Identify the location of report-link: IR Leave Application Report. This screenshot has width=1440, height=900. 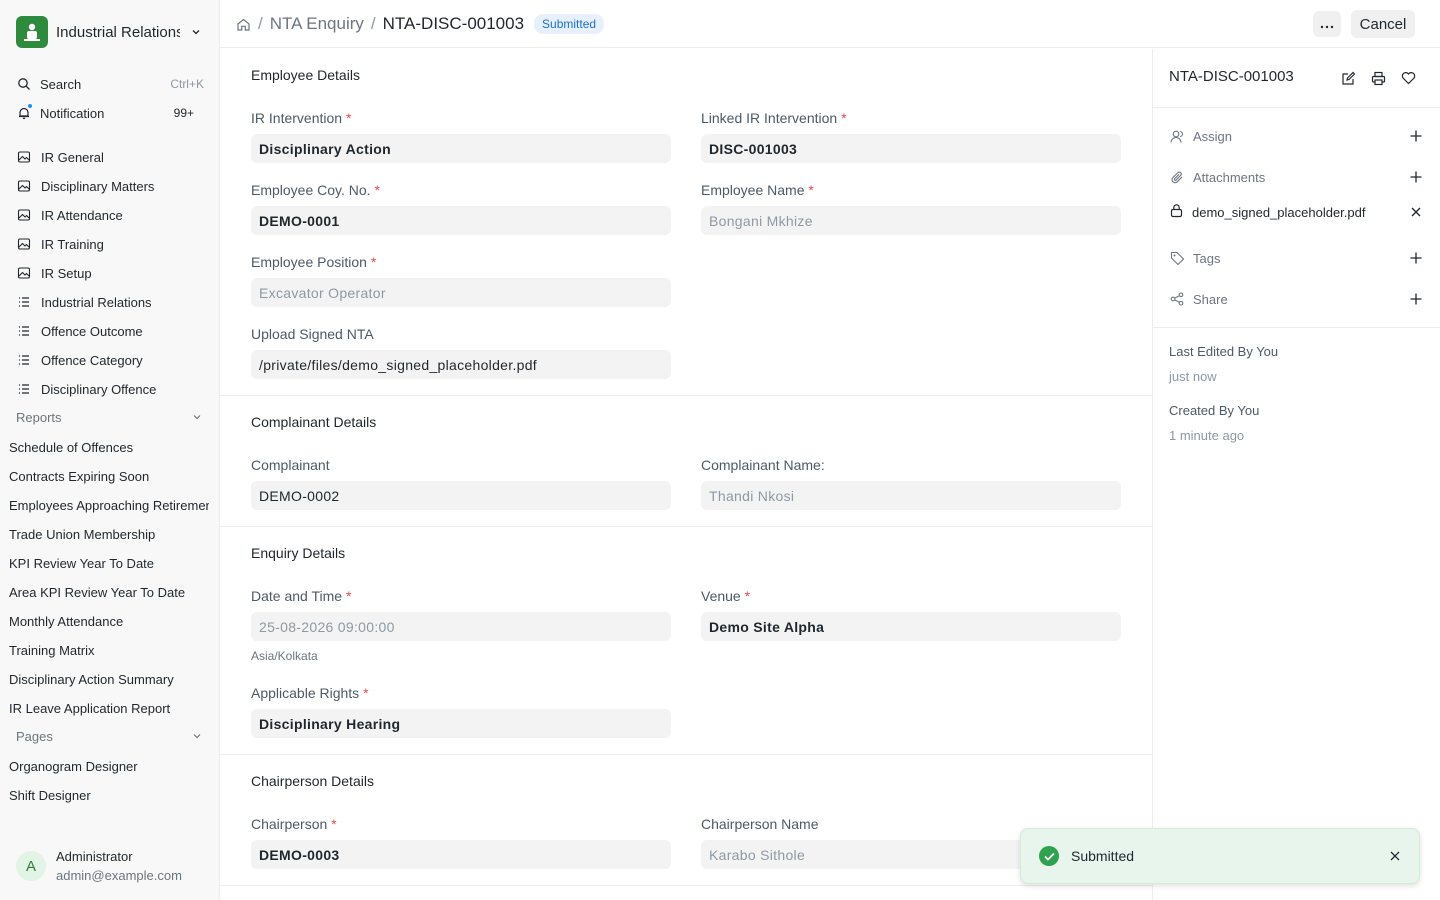
(109, 708).